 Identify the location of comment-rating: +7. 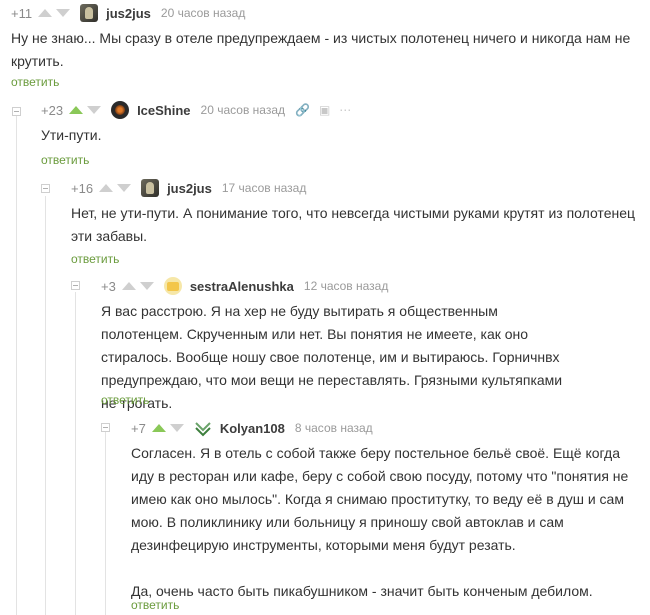
(138, 428).